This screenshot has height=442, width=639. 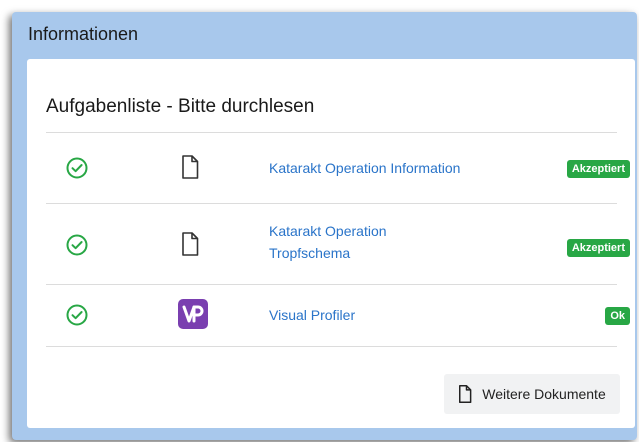 What do you see at coordinates (331, 346) in the screenshot?
I see `divider` at bounding box center [331, 346].